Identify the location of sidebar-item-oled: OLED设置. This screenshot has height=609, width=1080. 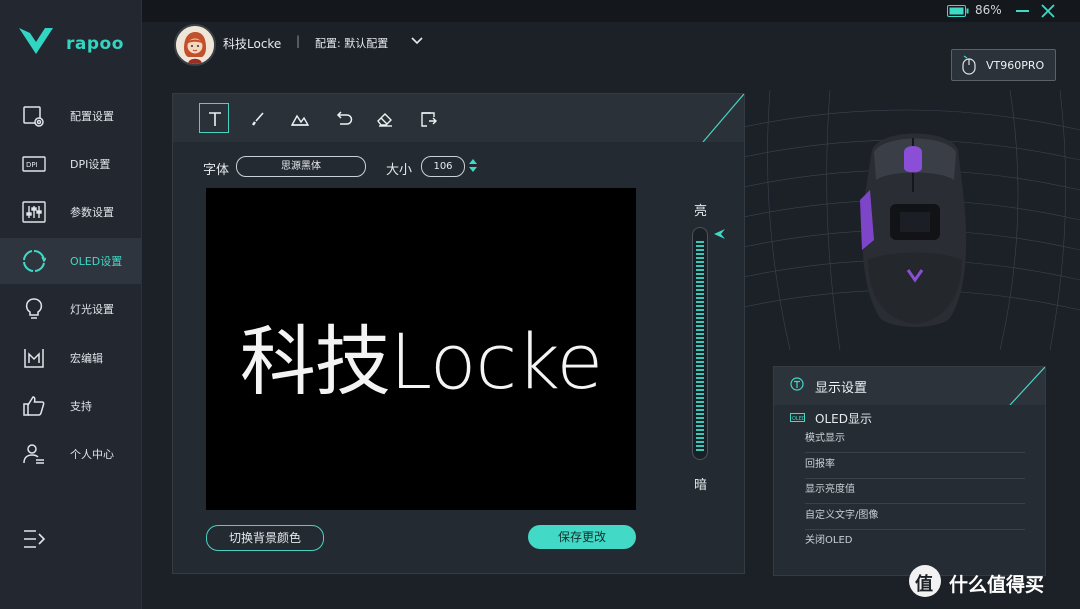
(70, 261).